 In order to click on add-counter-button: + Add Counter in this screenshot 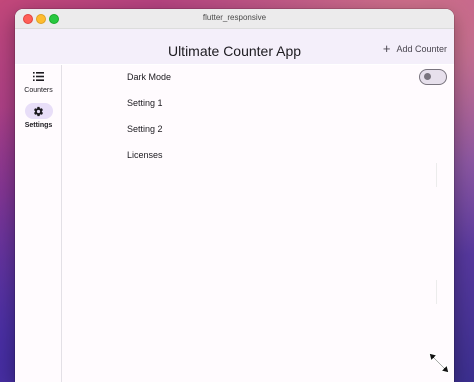, I will do `click(414, 48)`.